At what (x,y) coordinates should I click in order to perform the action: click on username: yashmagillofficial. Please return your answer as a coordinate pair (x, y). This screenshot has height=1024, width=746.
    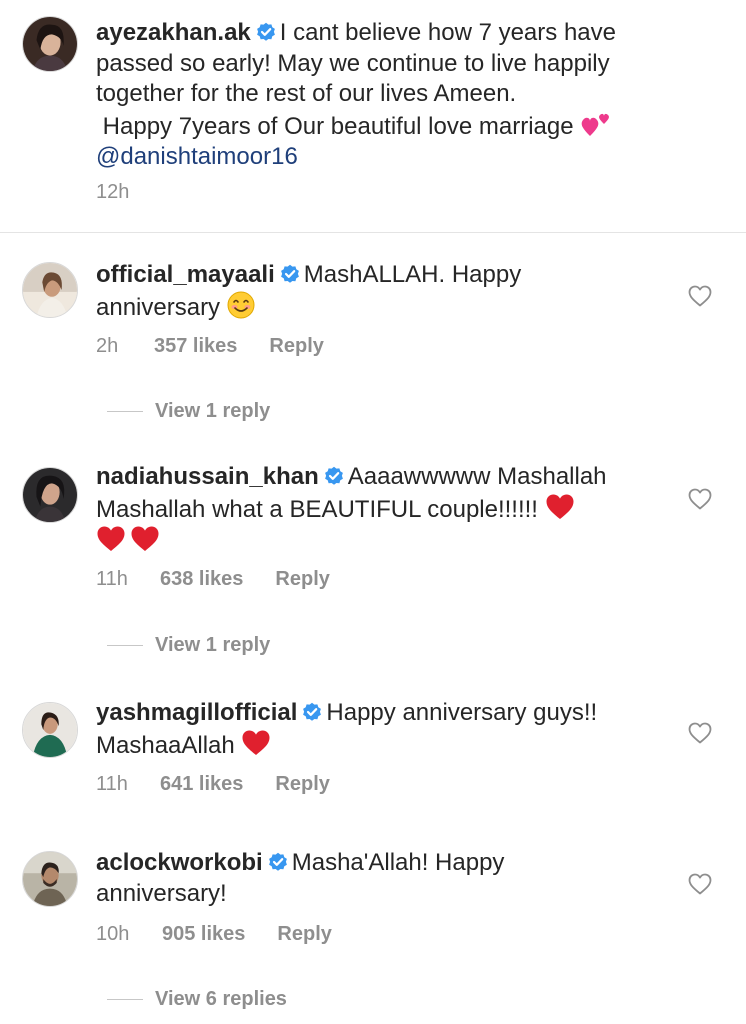
    Looking at the image, I should click on (196, 712).